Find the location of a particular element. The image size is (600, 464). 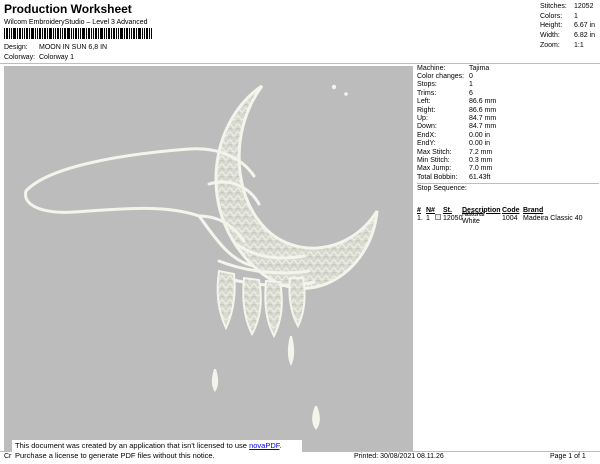

stat-label: Zoom: is located at coordinates (550, 45).